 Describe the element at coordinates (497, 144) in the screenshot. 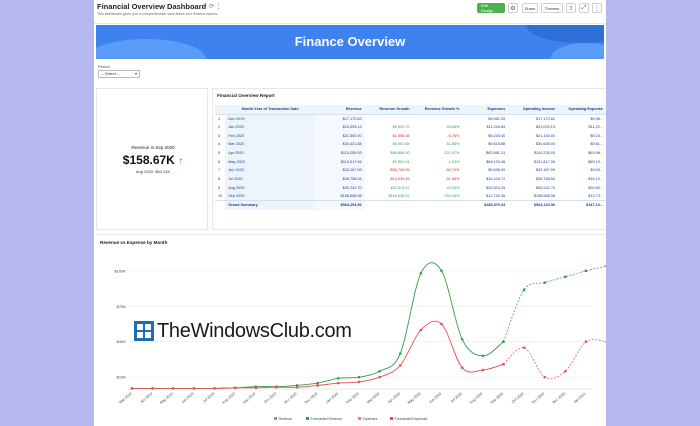

I see `table-cell: $9,815.88` at that location.